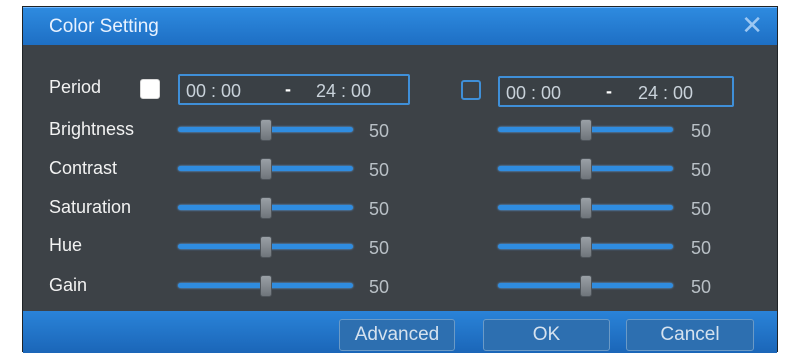 This screenshot has height=358, width=785. Describe the element at coordinates (90, 207) in the screenshot. I see `saturation-label: Saturation` at that location.